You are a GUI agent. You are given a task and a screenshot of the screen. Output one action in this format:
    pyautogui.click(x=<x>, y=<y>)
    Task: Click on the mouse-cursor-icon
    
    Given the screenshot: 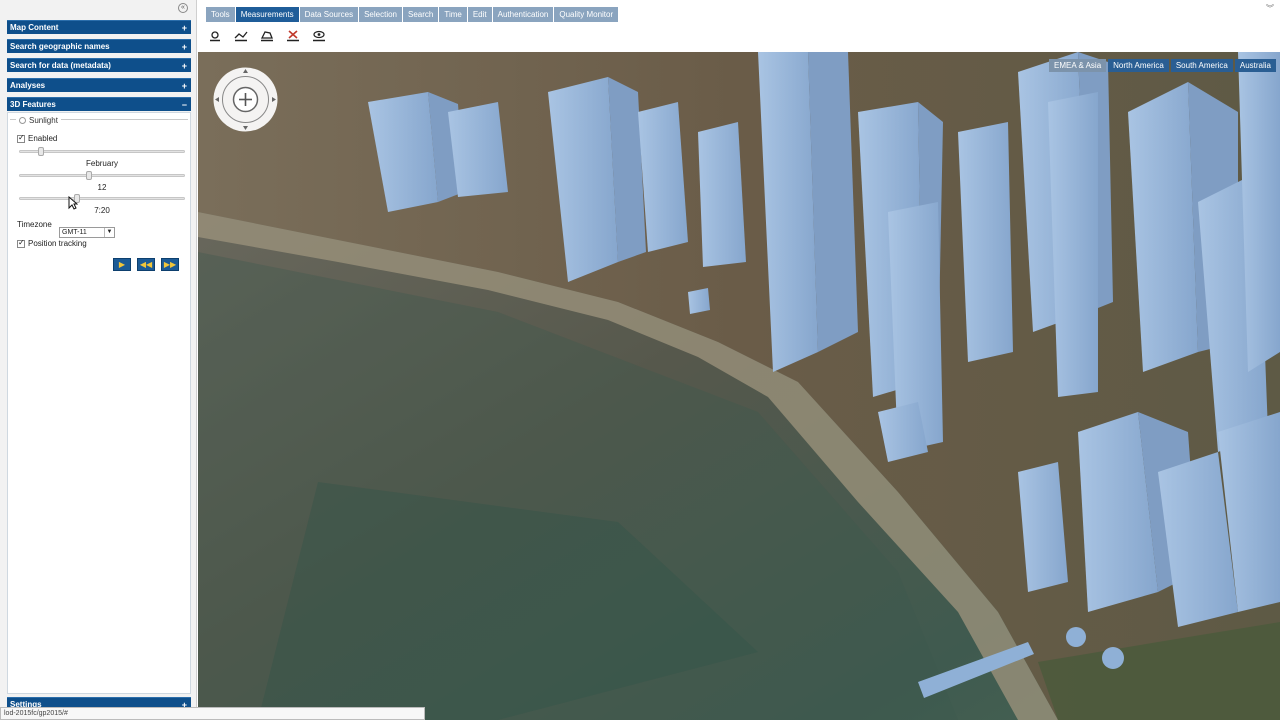 What is the action you would take?
    pyautogui.click(x=73, y=203)
    